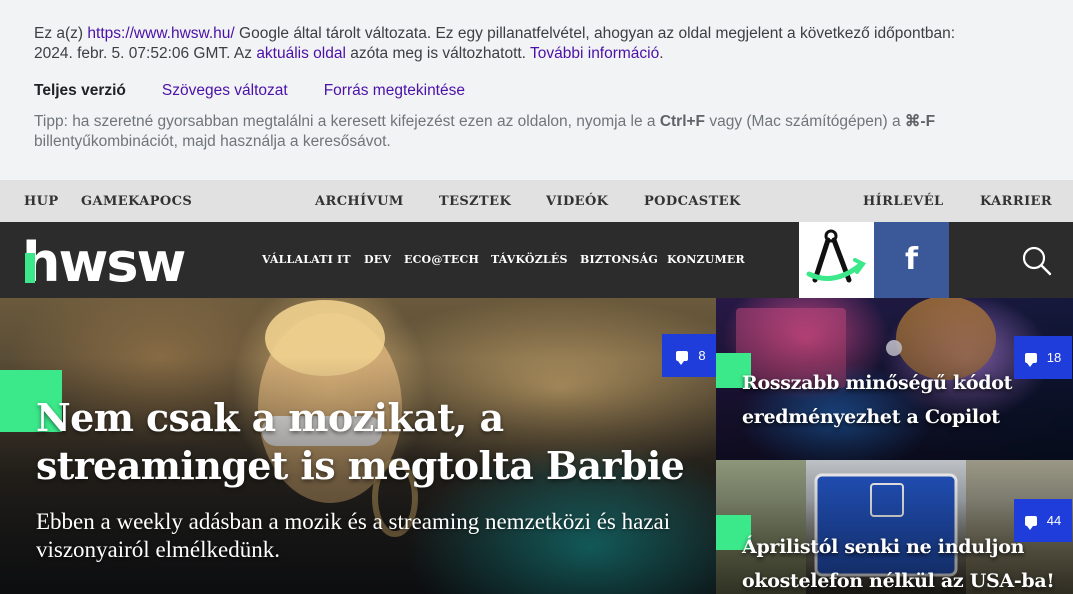 This screenshot has width=1073, height=594. I want to click on category-tavkozles: TÁVKÖZLÉS, so click(529, 259).